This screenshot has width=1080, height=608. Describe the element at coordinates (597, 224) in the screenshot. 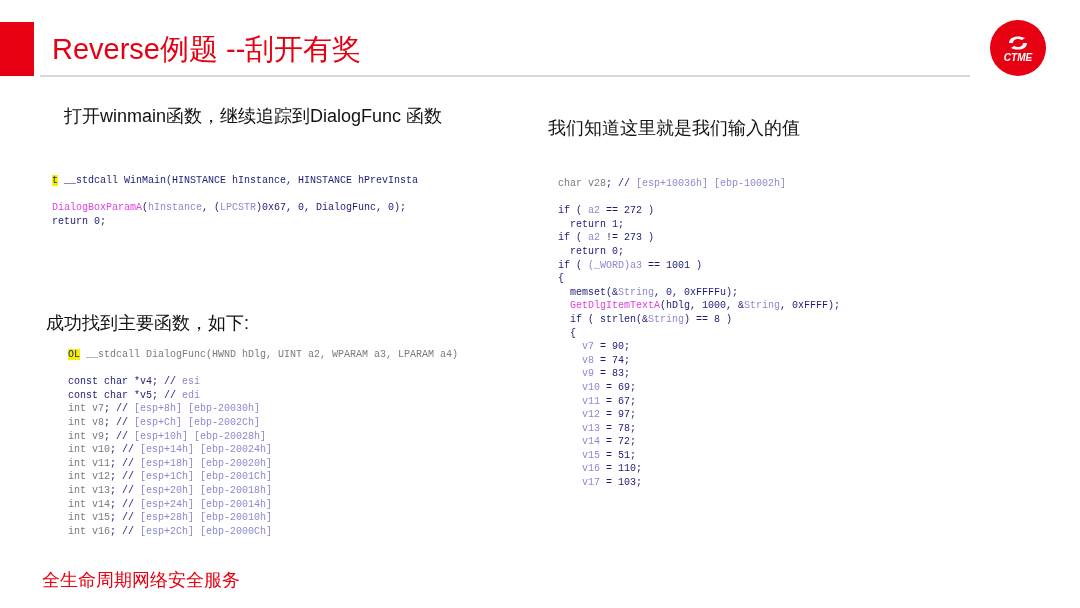

I see `code-line: return 1;` at that location.